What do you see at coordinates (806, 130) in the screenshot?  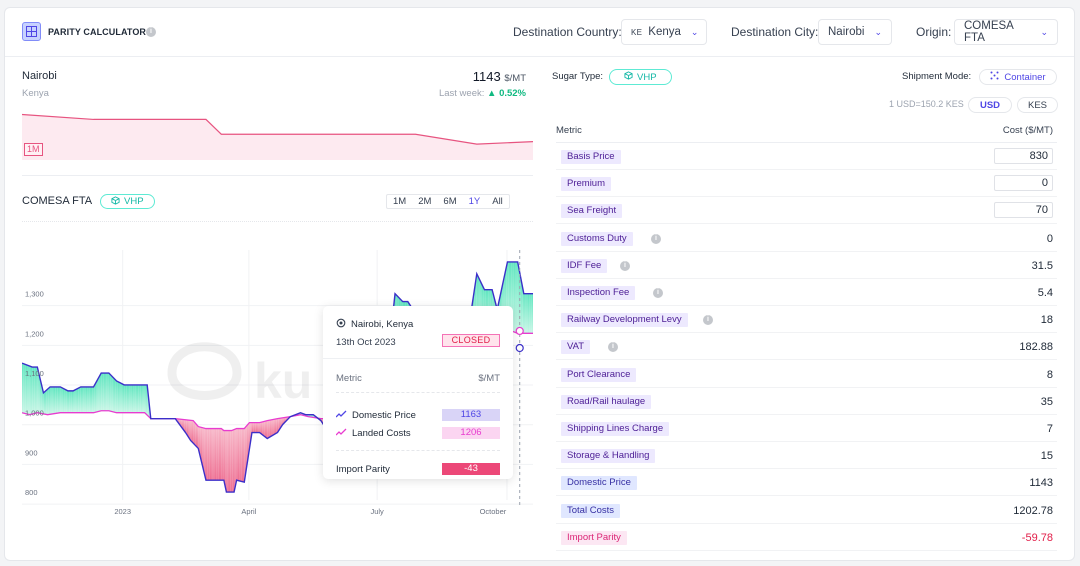 I see `cost-table-header: Metric Cost ($/MT)` at bounding box center [806, 130].